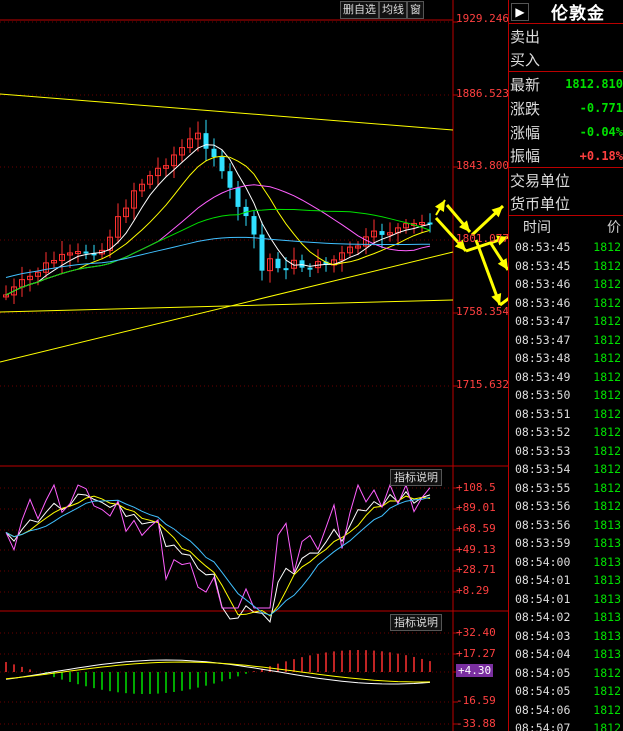  What do you see at coordinates (566, 36) in the screenshot?
I see `sell-row: 卖出` at bounding box center [566, 36].